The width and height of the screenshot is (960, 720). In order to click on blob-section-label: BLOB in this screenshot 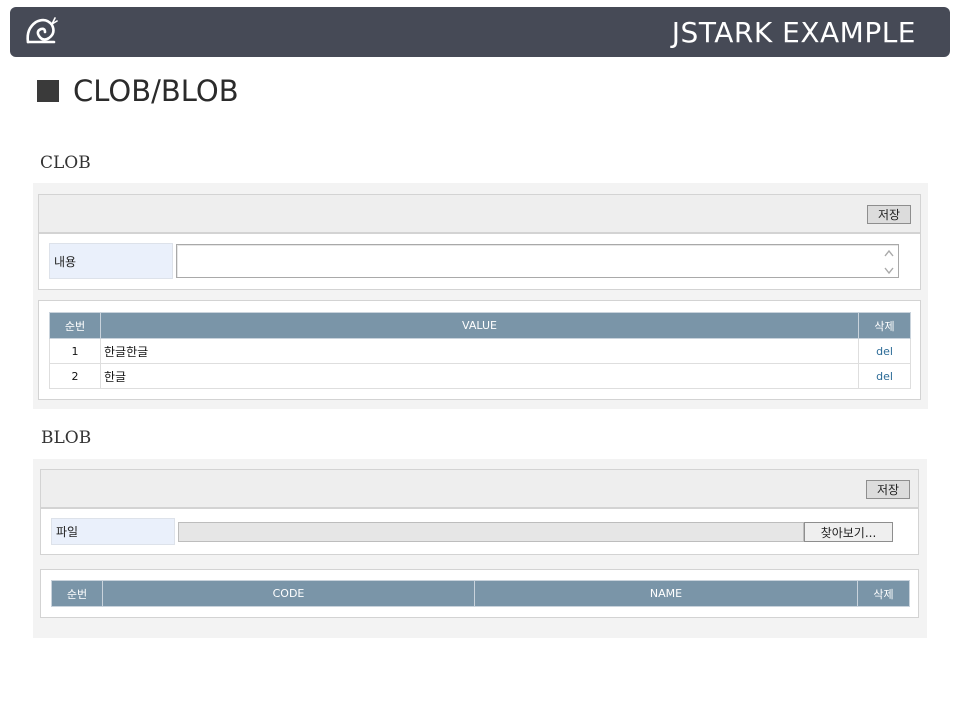, I will do `click(66, 438)`.